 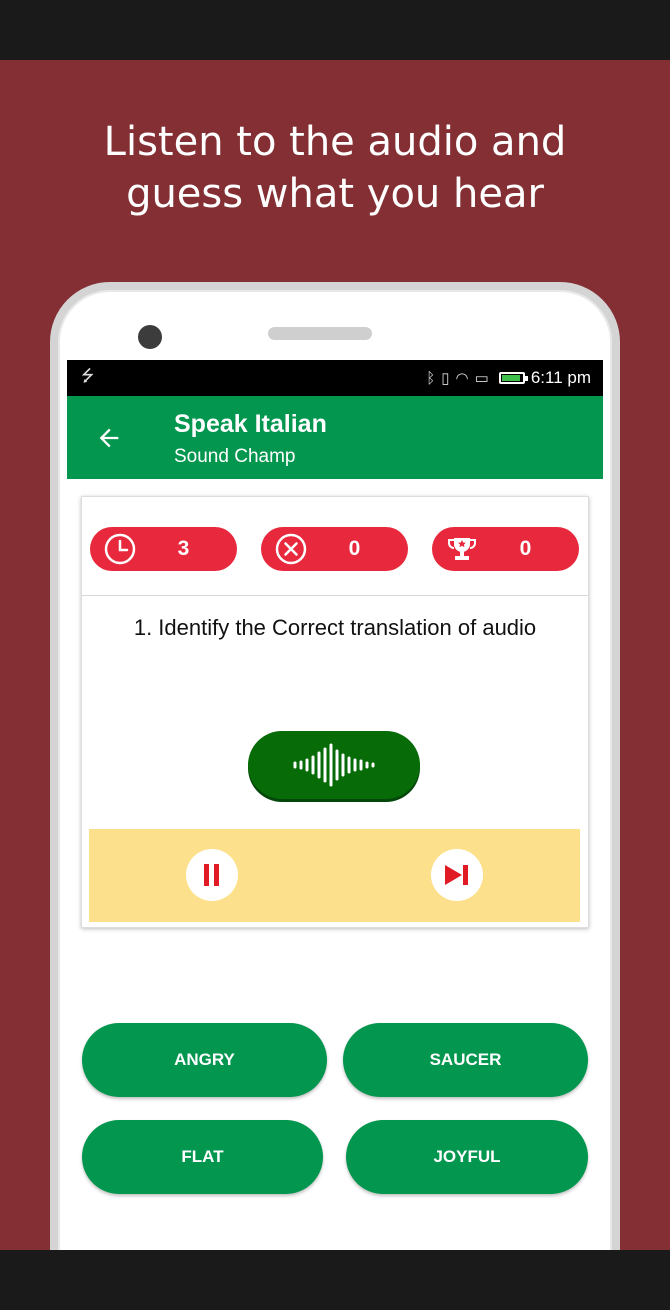 I want to click on status-icons: ᛒ ▯ ◠ ▭ 6:11 pm, so click(x=508, y=378).